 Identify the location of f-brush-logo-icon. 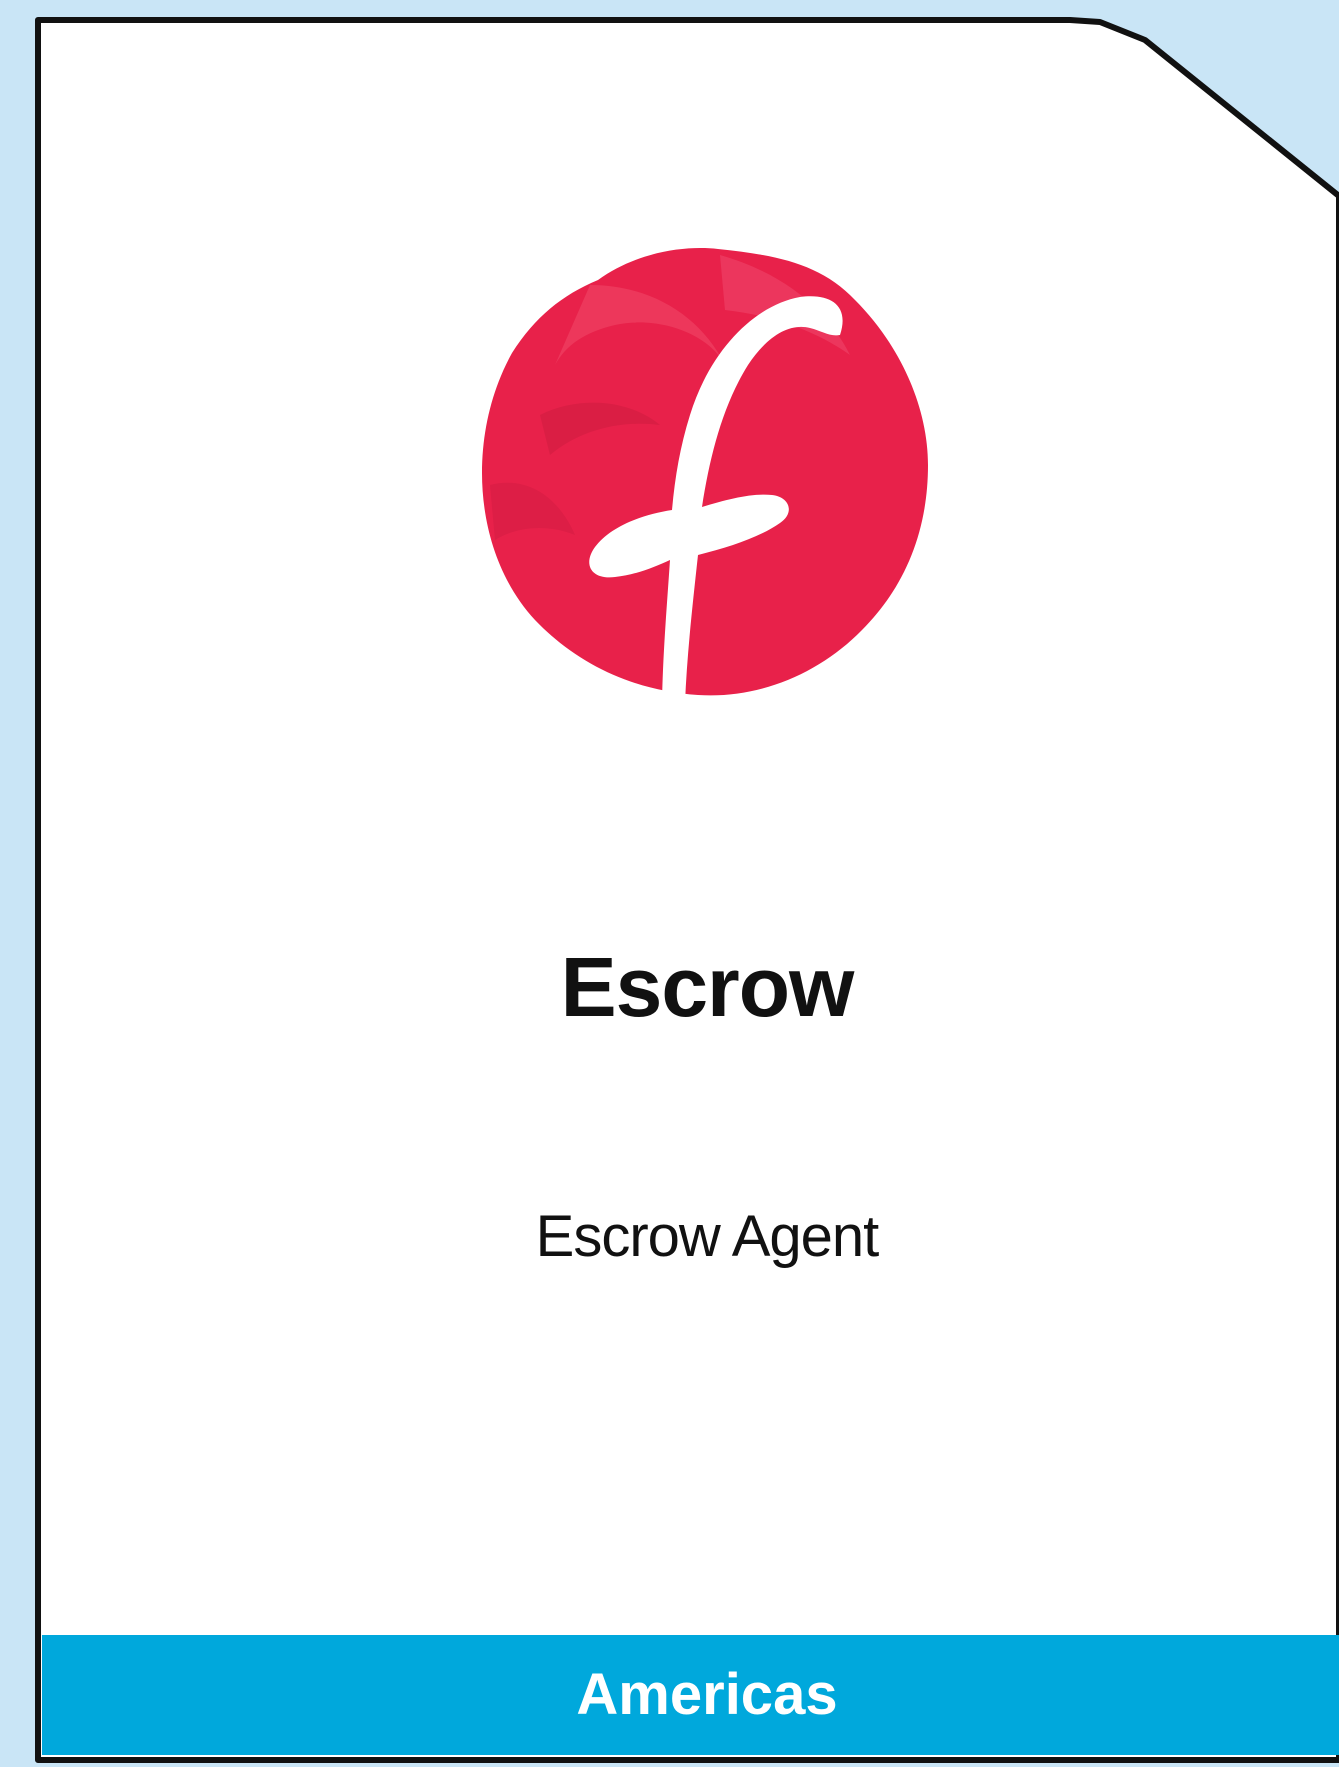
(705, 475).